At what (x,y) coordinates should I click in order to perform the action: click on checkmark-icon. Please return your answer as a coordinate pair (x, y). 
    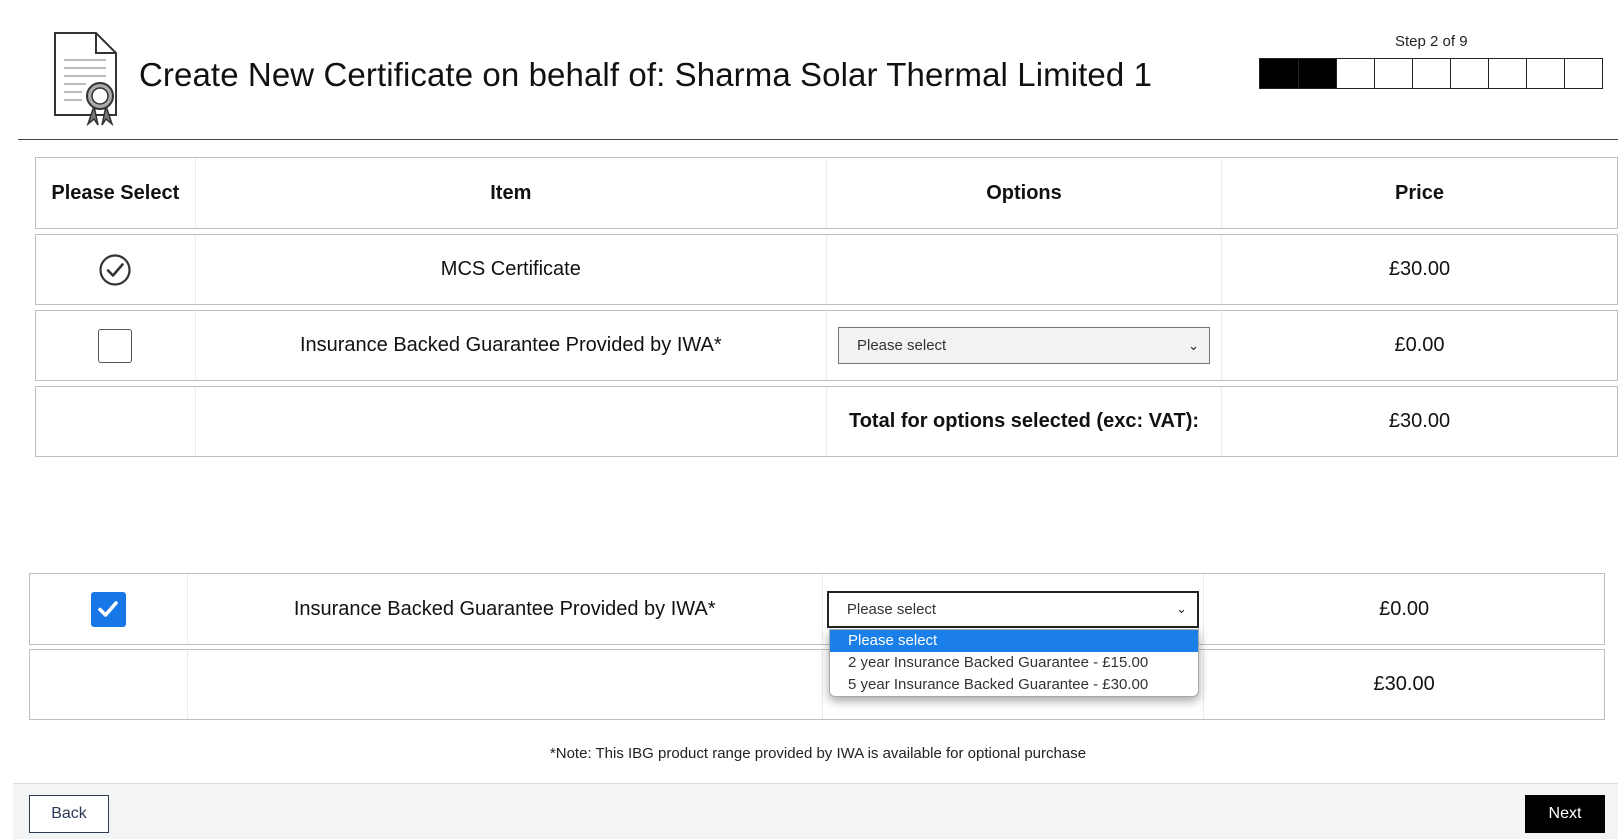
    Looking at the image, I should click on (108, 609).